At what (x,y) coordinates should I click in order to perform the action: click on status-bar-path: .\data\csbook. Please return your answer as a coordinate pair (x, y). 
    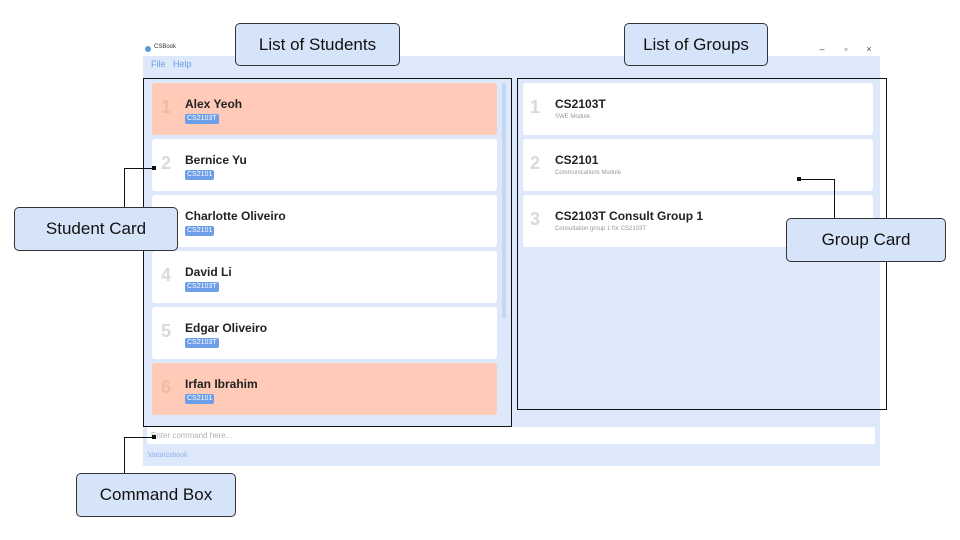
    Looking at the image, I should click on (167, 455).